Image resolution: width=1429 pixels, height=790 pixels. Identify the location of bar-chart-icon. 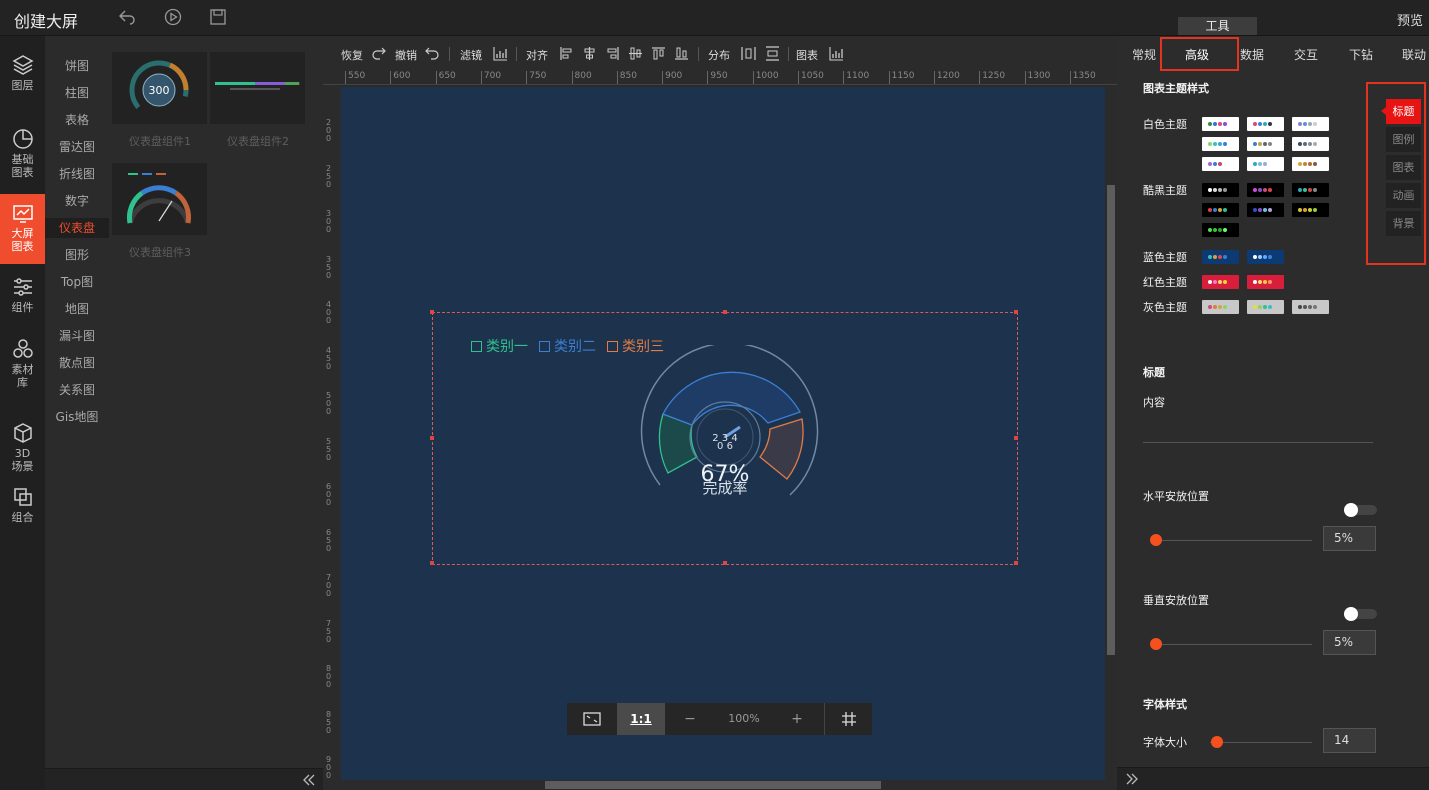
(836, 53).